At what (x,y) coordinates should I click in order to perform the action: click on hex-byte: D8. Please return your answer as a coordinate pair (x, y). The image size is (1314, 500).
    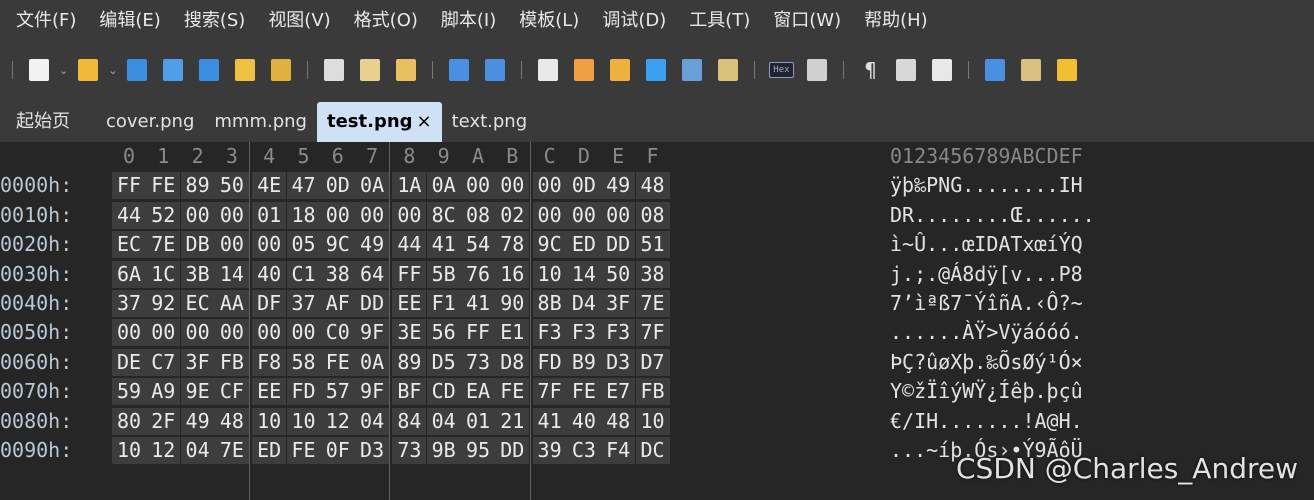
    Looking at the image, I should click on (512, 362).